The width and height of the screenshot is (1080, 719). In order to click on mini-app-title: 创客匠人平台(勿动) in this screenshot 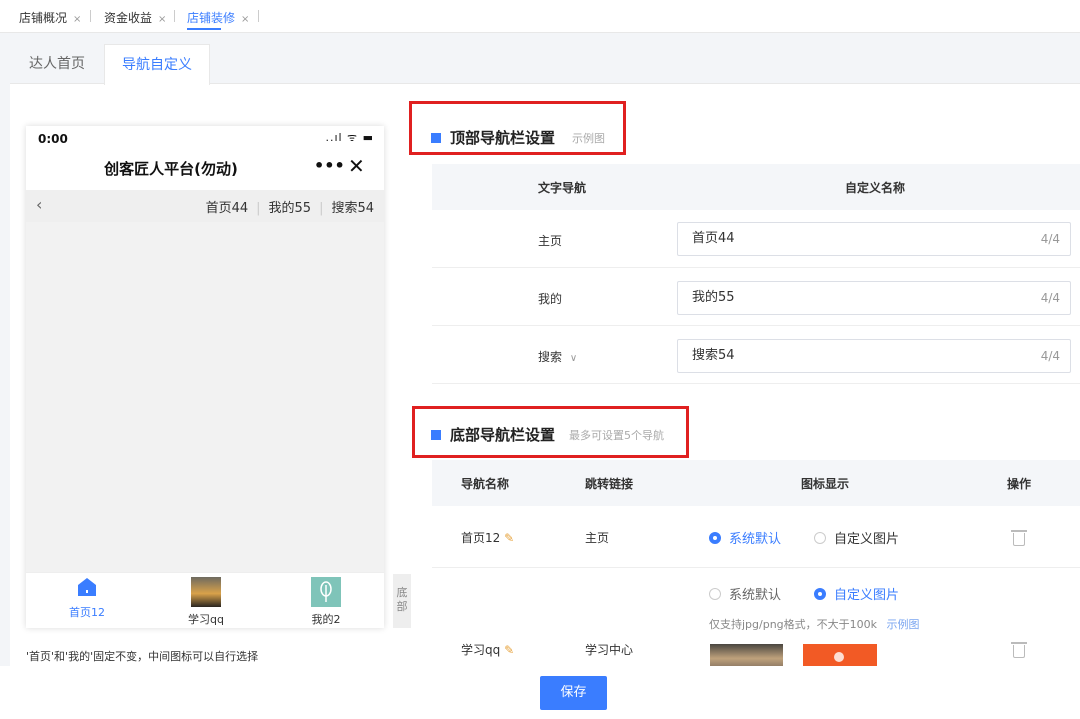, I will do `click(171, 169)`.